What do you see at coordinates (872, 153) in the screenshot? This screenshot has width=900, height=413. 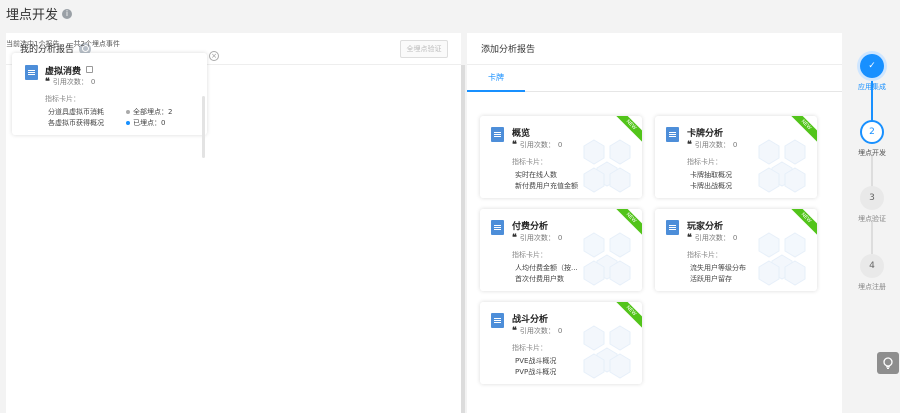 I see `step-2-label: 埋点开发` at bounding box center [872, 153].